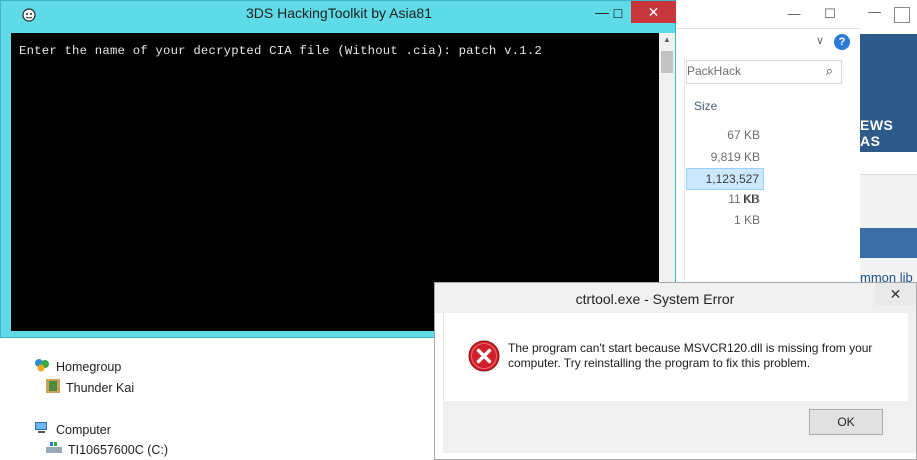 The height and width of the screenshot is (460, 917). Describe the element at coordinates (895, 294) in the screenshot. I see `dialog-close-button: ✕` at that location.